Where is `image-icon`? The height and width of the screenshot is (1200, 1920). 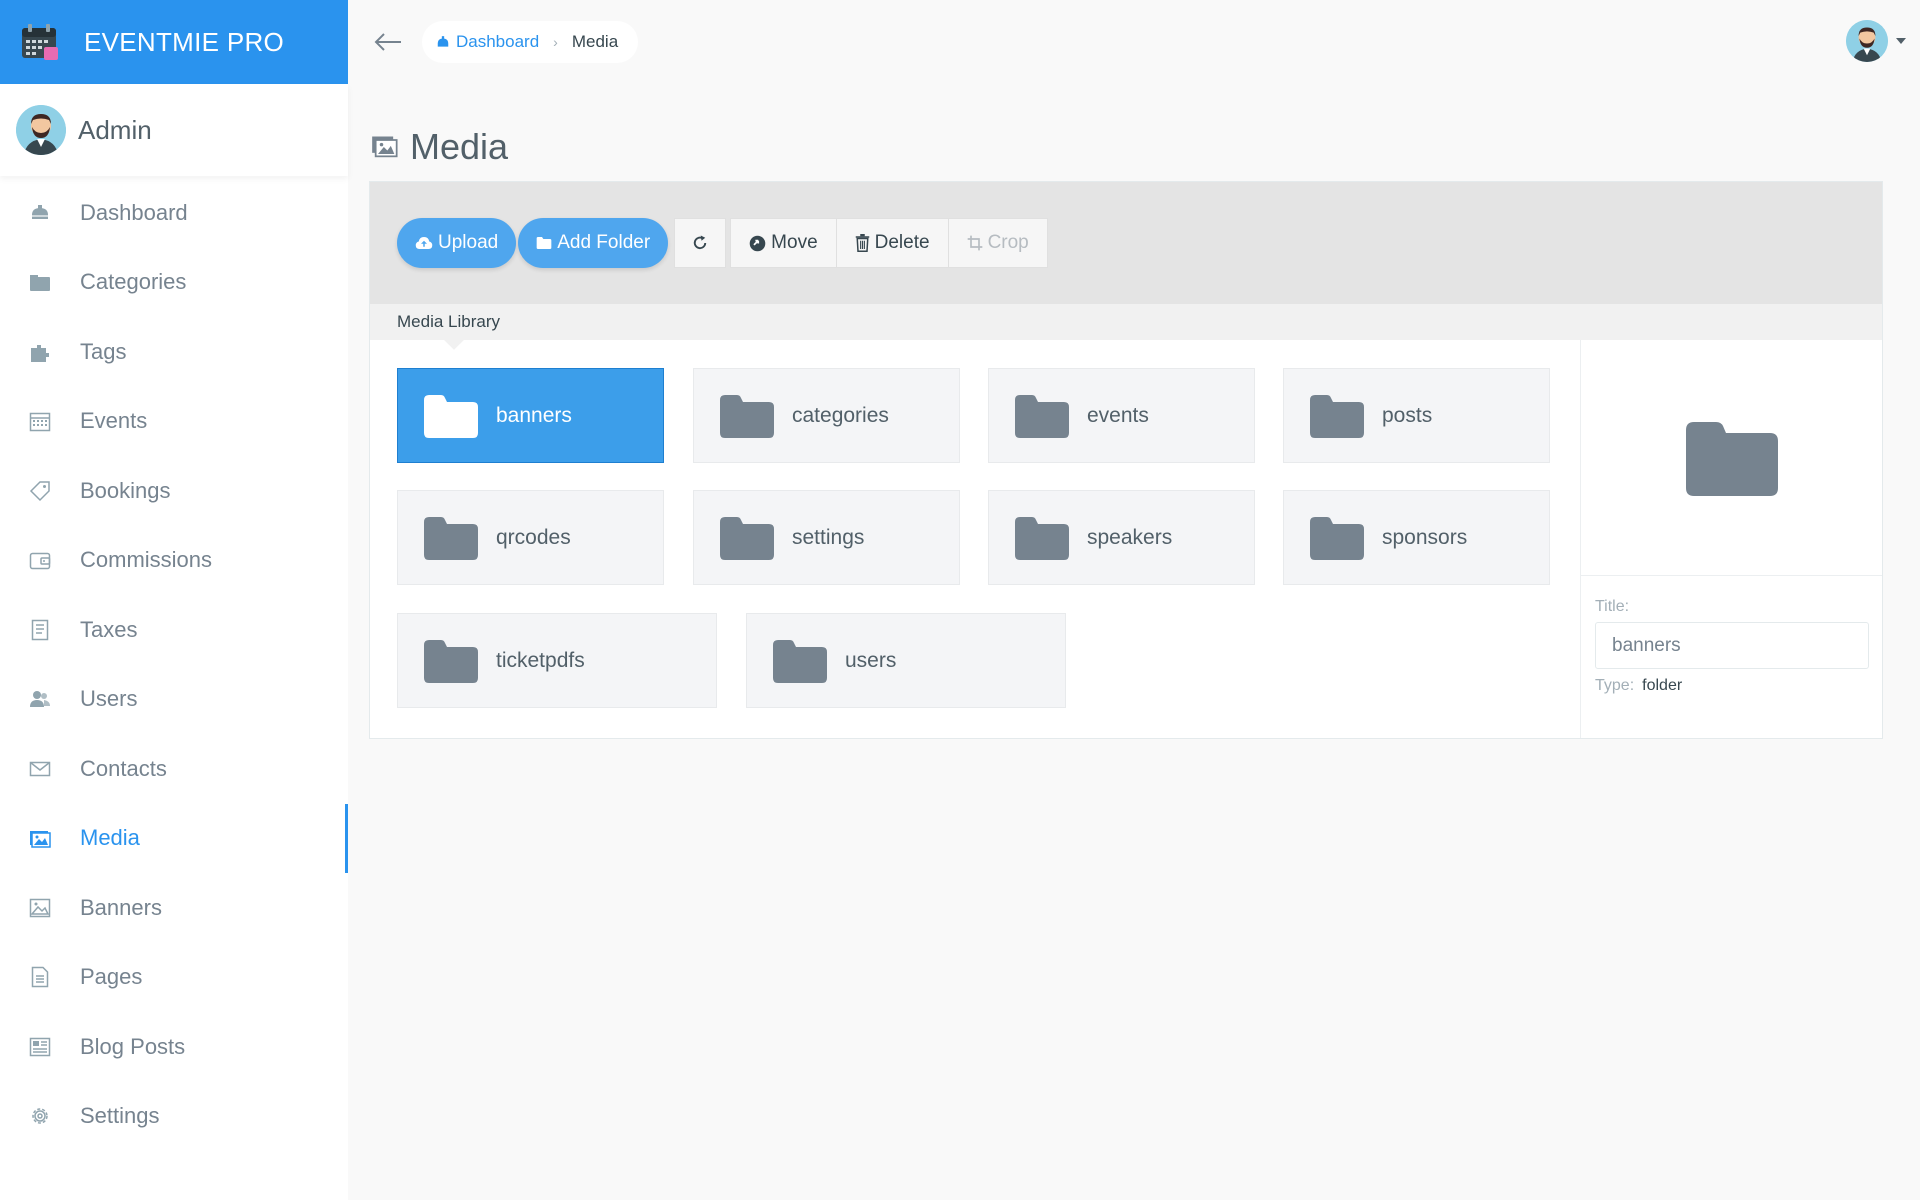
image-icon is located at coordinates (40, 908).